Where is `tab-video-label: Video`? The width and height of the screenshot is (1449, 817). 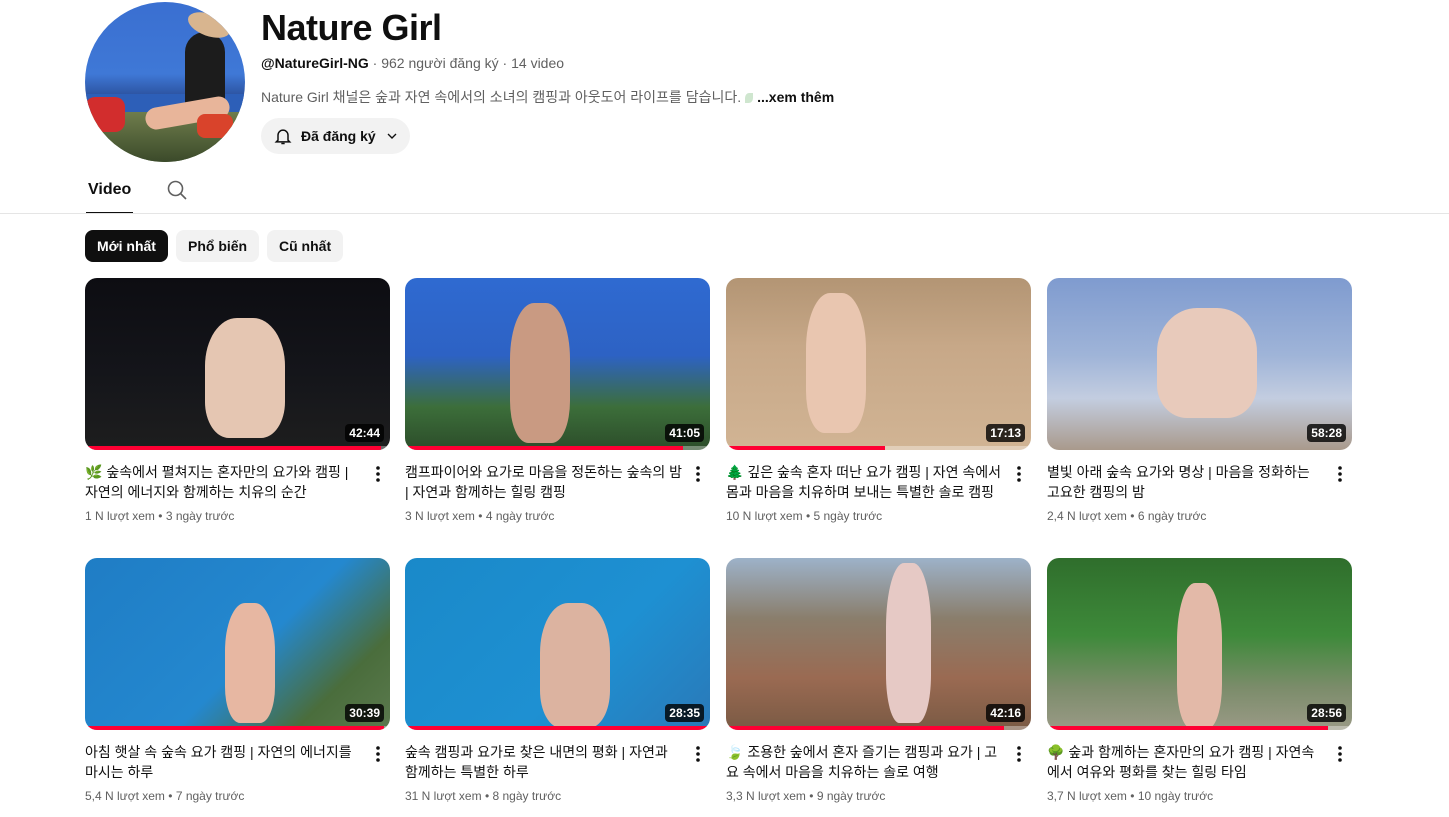 tab-video-label: Video is located at coordinates (110, 189).